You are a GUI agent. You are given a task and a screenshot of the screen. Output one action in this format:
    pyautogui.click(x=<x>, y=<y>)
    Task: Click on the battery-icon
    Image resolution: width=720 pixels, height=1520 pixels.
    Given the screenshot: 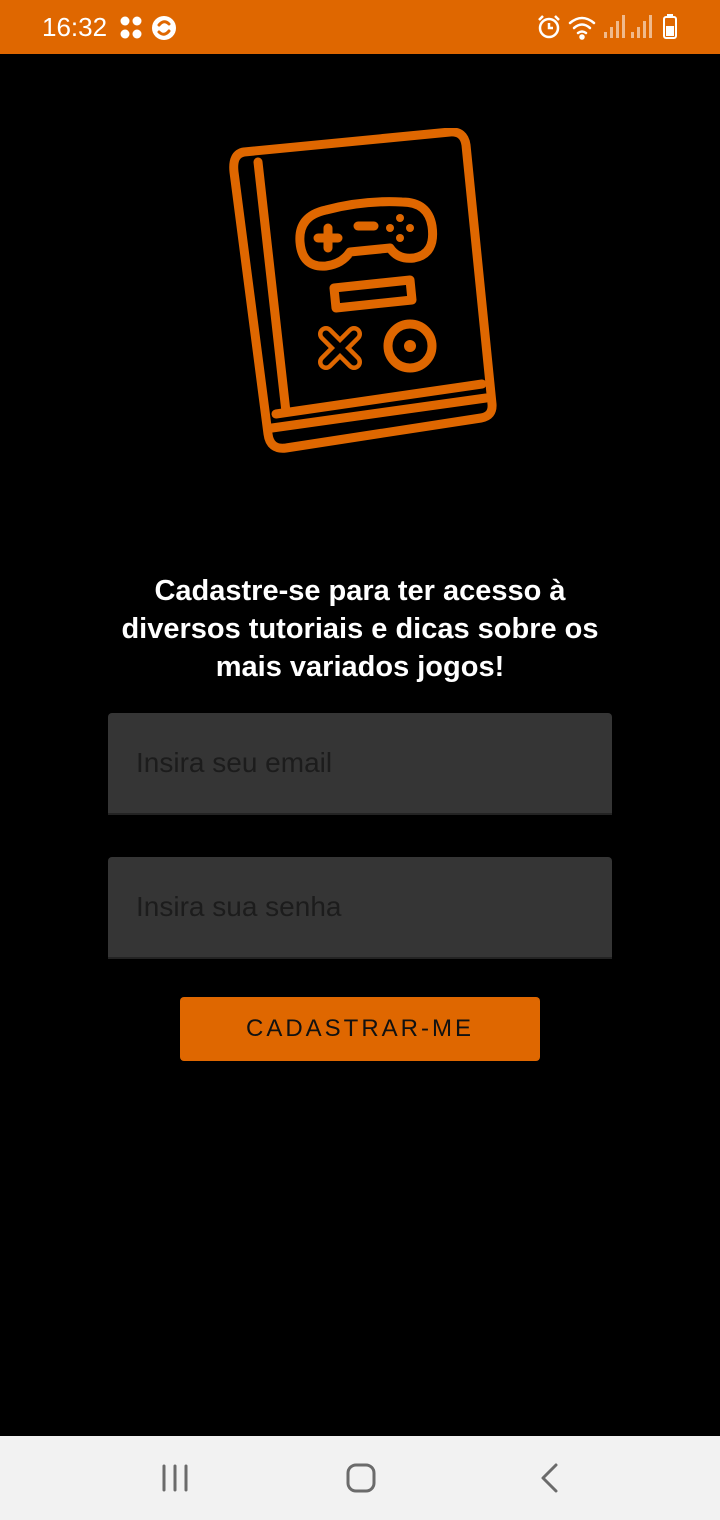 What is the action you would take?
    pyautogui.click(x=670, y=26)
    